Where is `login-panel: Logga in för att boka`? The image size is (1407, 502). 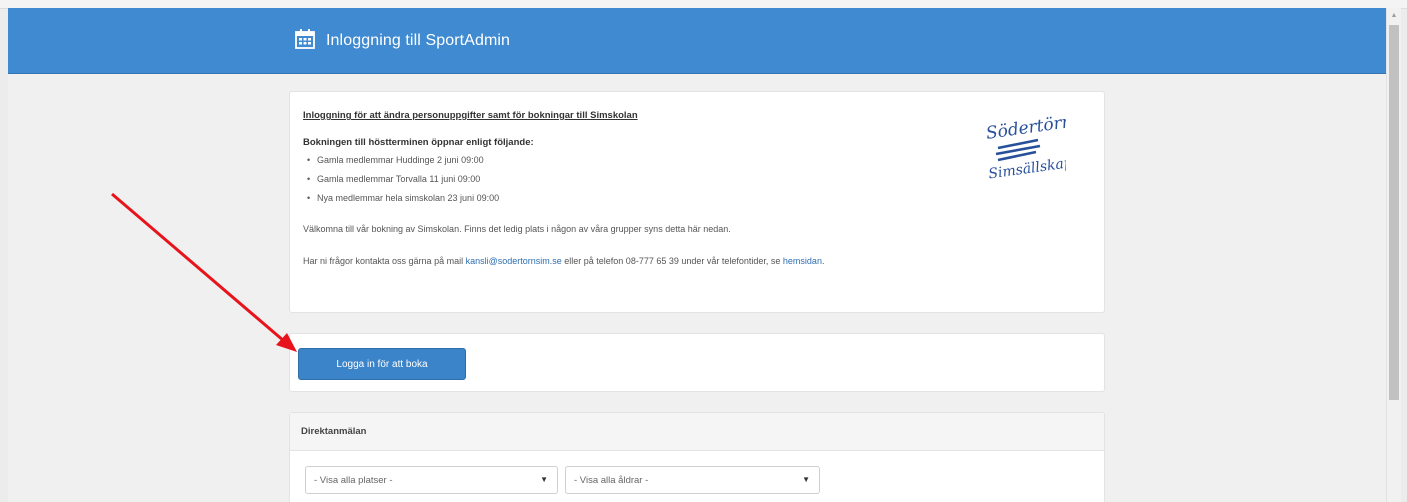
login-panel: Logga in för att boka is located at coordinates (697, 362).